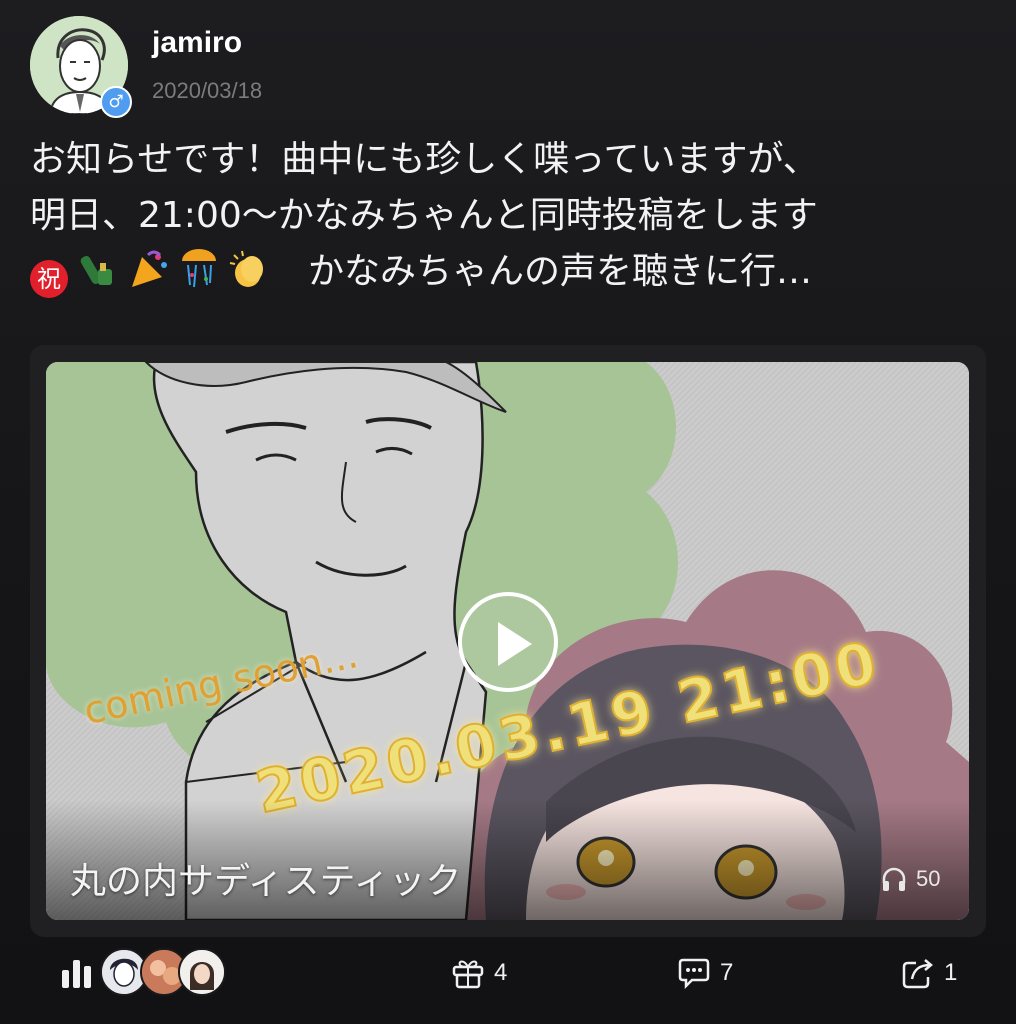  I want to click on play-button, so click(508, 642).